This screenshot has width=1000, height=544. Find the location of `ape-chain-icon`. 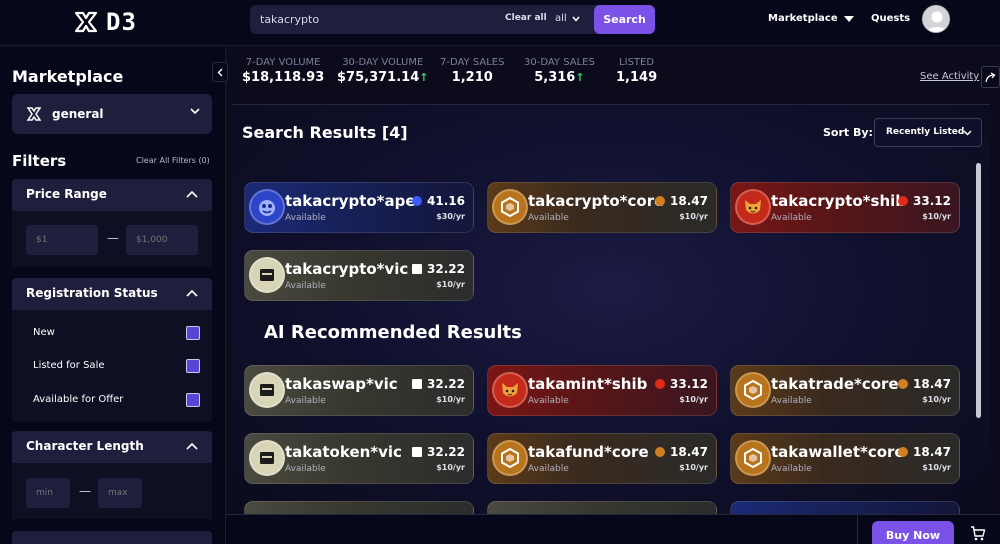

ape-chain-icon is located at coordinates (267, 207).